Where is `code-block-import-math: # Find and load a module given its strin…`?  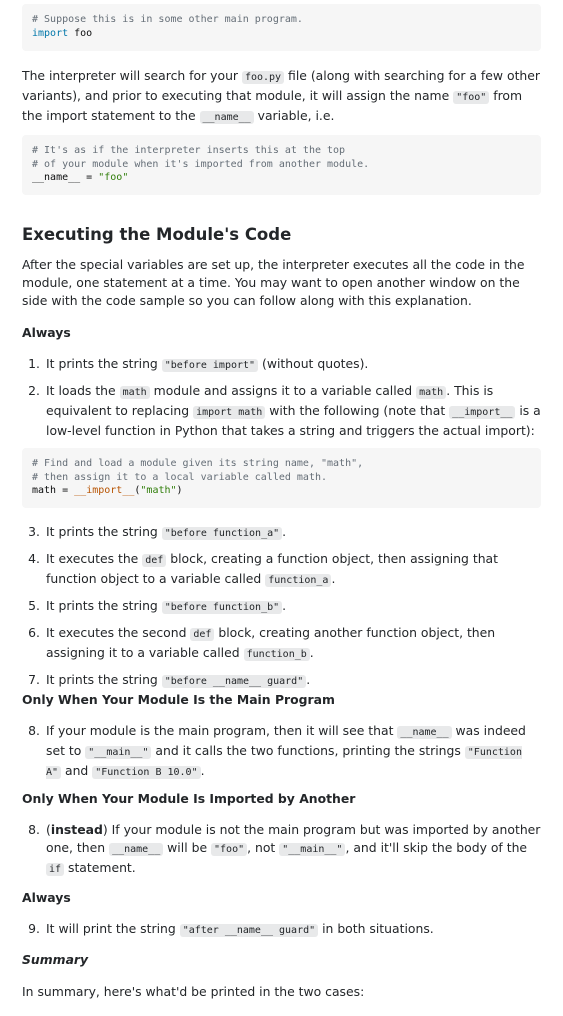 code-block-import-math: # Find and load a module given its strin… is located at coordinates (281, 478).